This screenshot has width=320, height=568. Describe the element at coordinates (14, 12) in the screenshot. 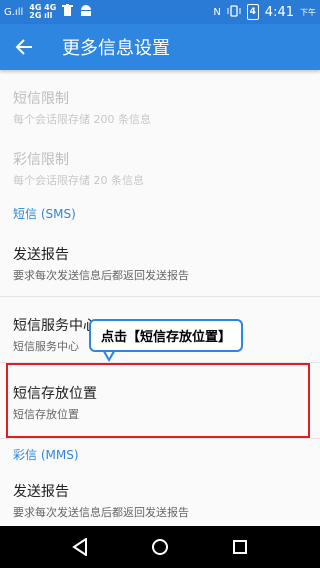

I see `signal-text: G.ıll` at that location.